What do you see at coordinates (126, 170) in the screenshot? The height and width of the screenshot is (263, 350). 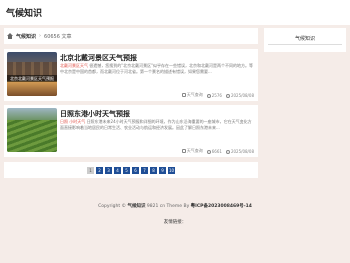 I see `page-button: 5` at bounding box center [126, 170].